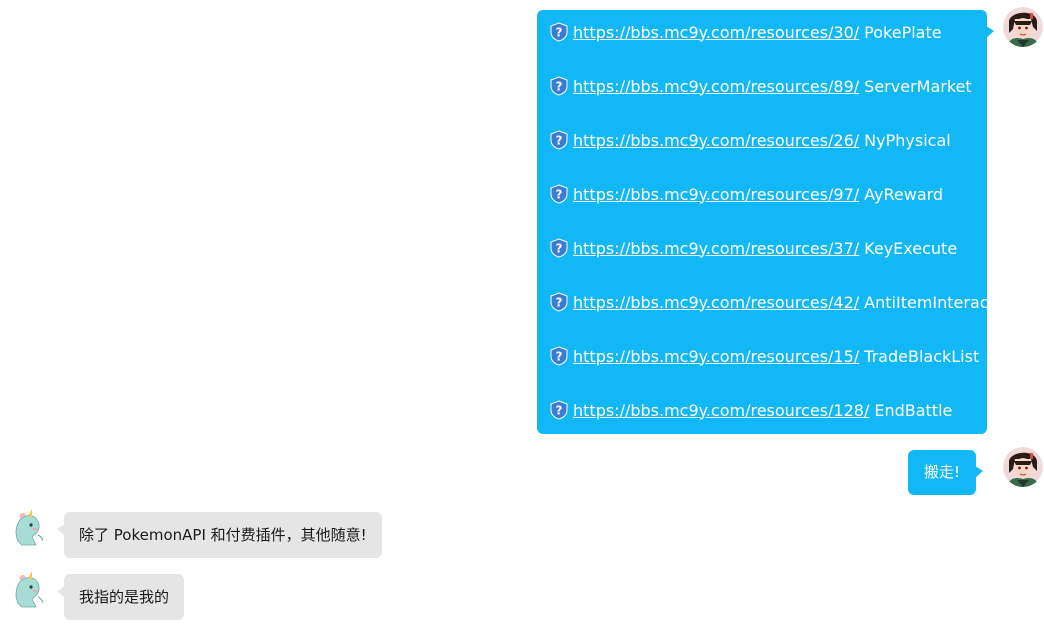 The image size is (1044, 627). I want to click on message-text: 除了 PokemonAPI 和付费插件，其他随意!, so click(223, 535).